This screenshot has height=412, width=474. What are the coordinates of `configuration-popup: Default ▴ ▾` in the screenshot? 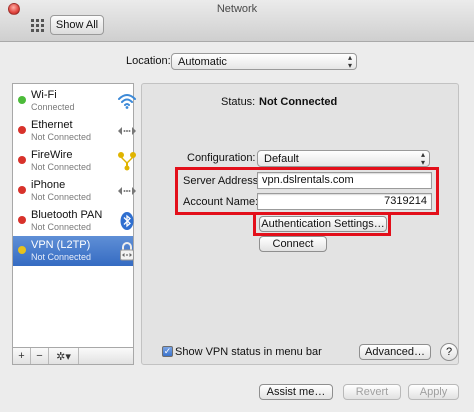 It's located at (343, 158).